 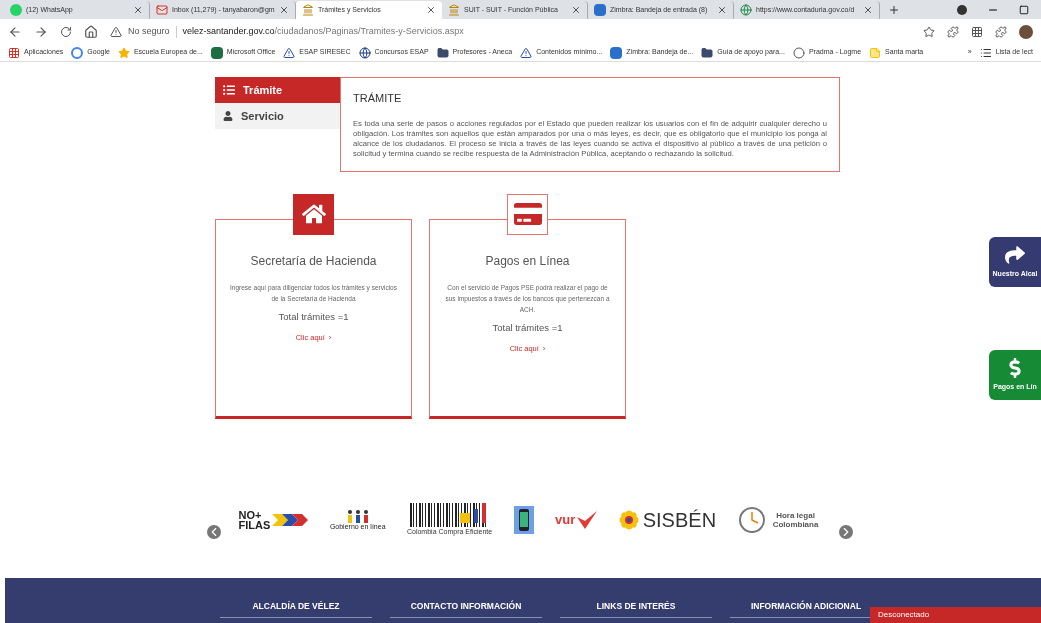 What do you see at coordinates (1024, 10) in the screenshot?
I see `maximize-icon` at bounding box center [1024, 10].